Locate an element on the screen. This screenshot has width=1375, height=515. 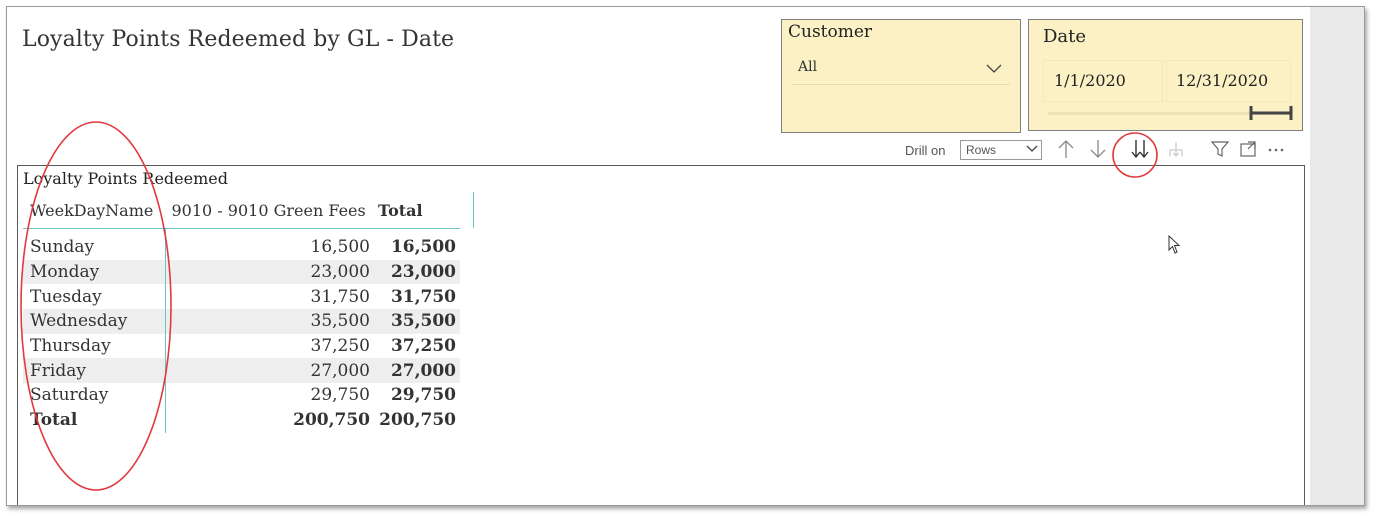
filter-icon is located at coordinates (1220, 149).